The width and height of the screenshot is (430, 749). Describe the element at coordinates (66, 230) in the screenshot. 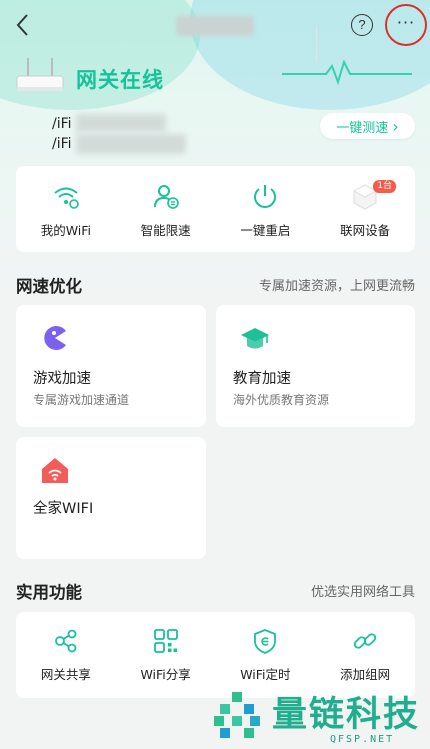

I see `quick-item-label: 我的WiFi` at that location.